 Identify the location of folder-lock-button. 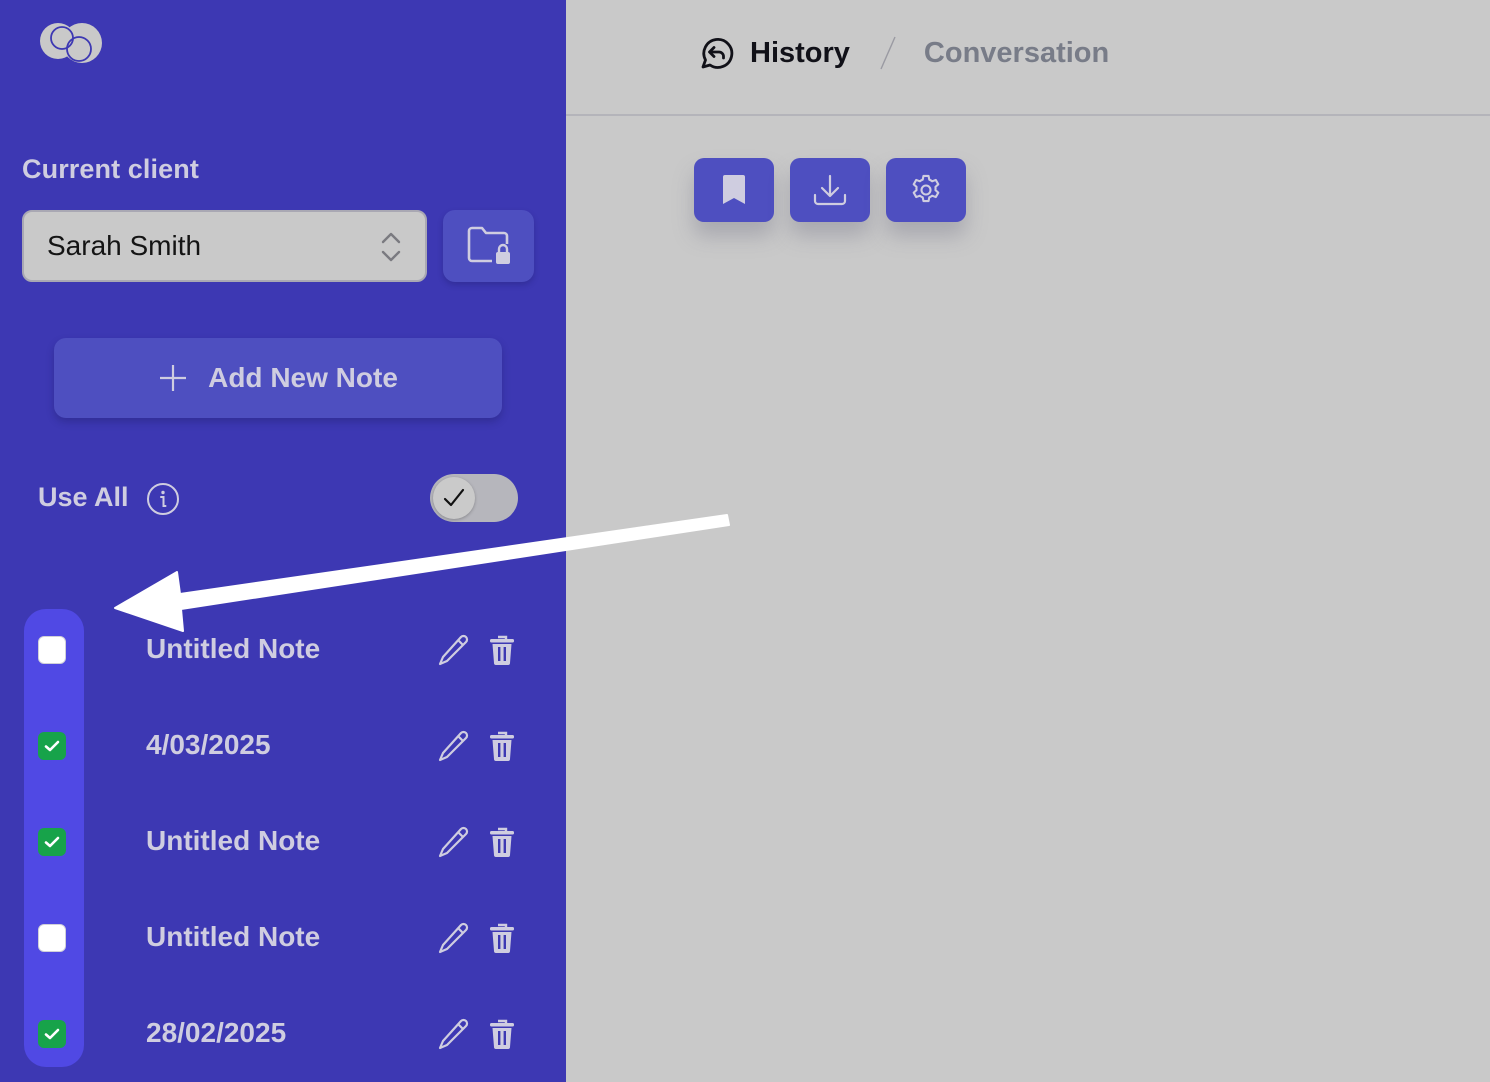
(488, 246).